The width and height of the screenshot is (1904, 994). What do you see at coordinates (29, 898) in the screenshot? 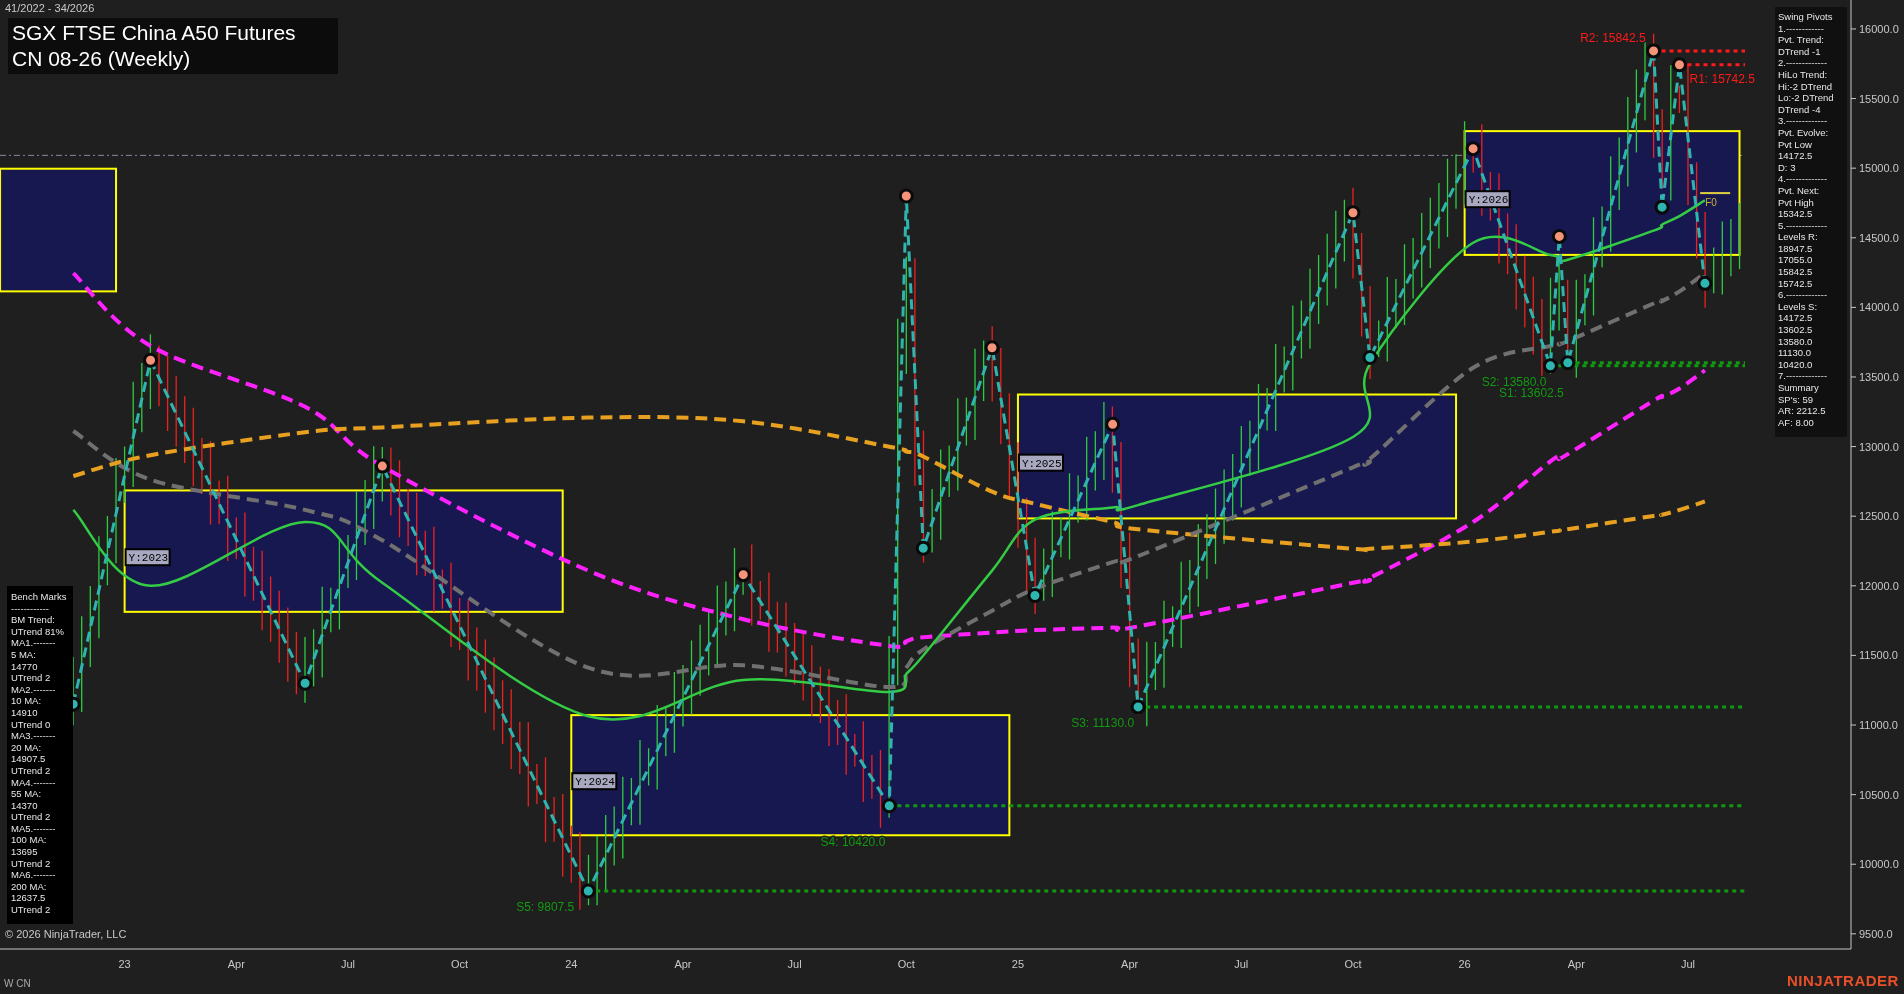
I see `bench-marks-line: 12637.5` at bounding box center [29, 898].